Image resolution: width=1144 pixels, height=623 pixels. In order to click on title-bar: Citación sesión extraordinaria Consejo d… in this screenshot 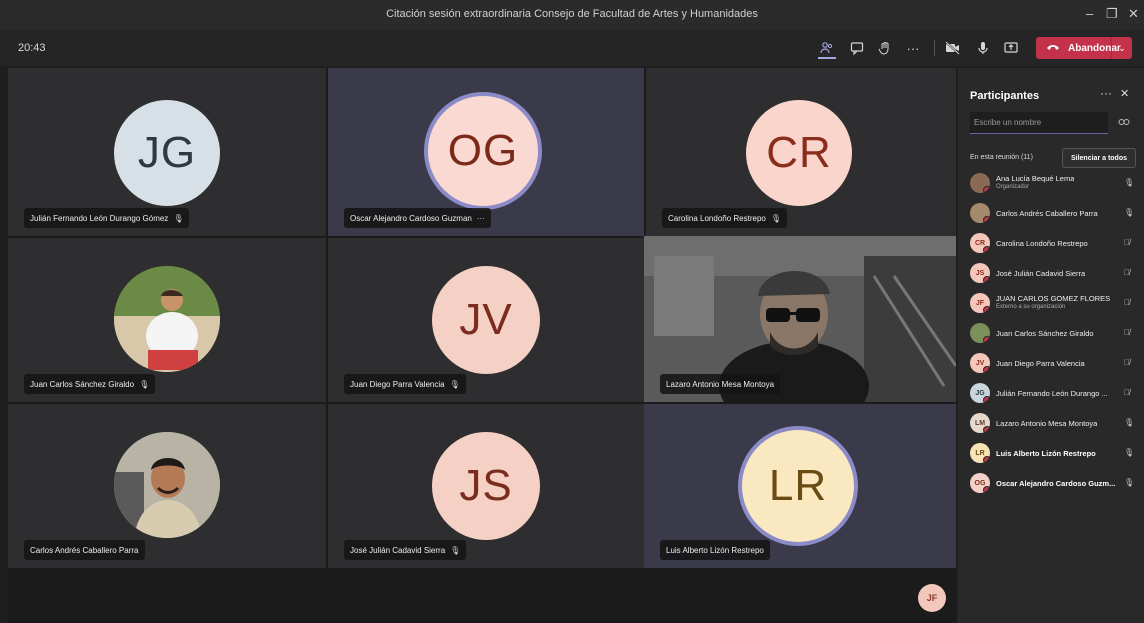, I will do `click(572, 15)`.